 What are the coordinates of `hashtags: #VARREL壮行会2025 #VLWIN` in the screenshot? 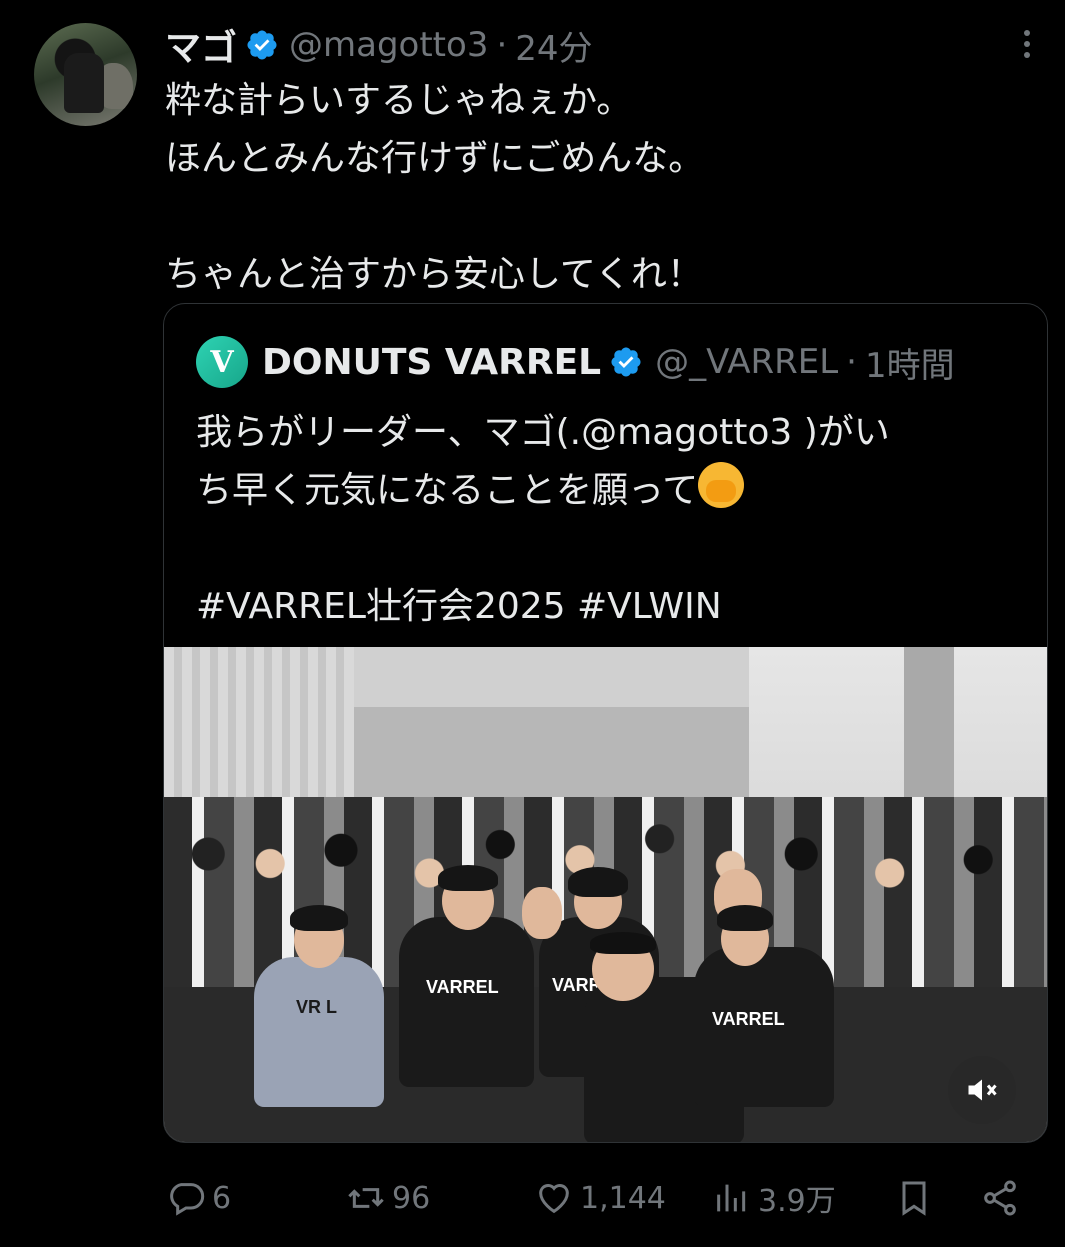 It's located at (459, 606).